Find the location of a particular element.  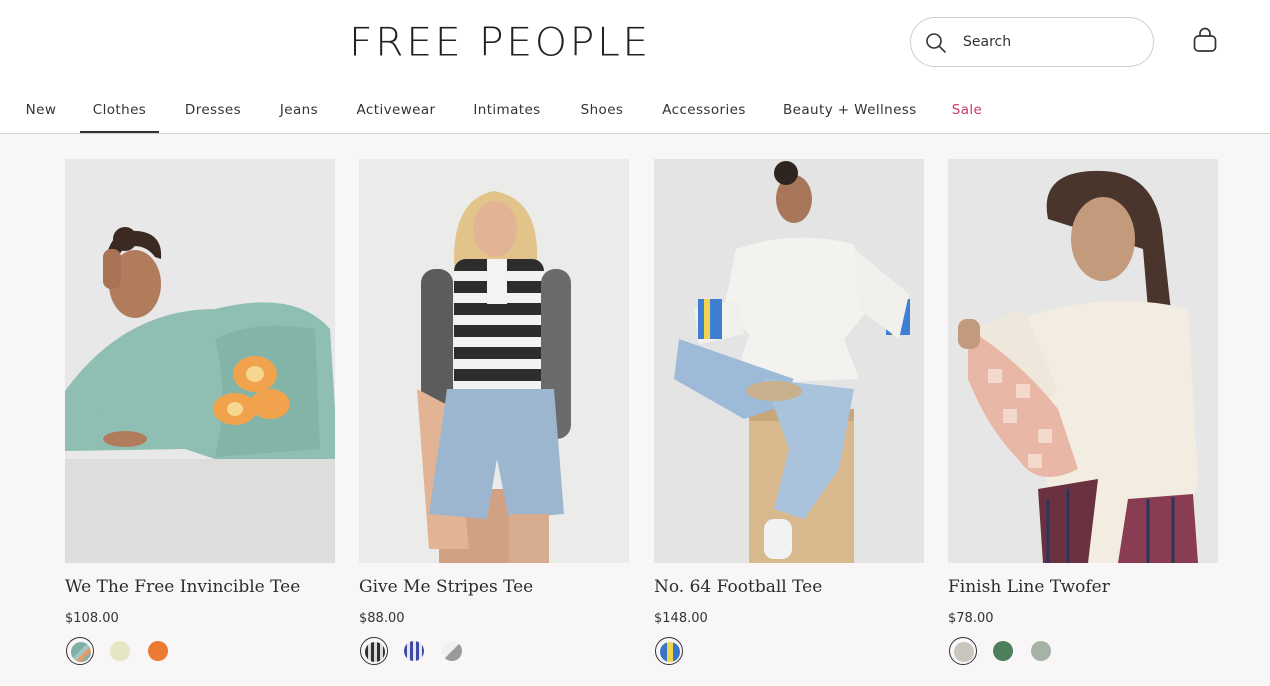

product-name: We The Free Invincible Tee is located at coordinates (210, 590).